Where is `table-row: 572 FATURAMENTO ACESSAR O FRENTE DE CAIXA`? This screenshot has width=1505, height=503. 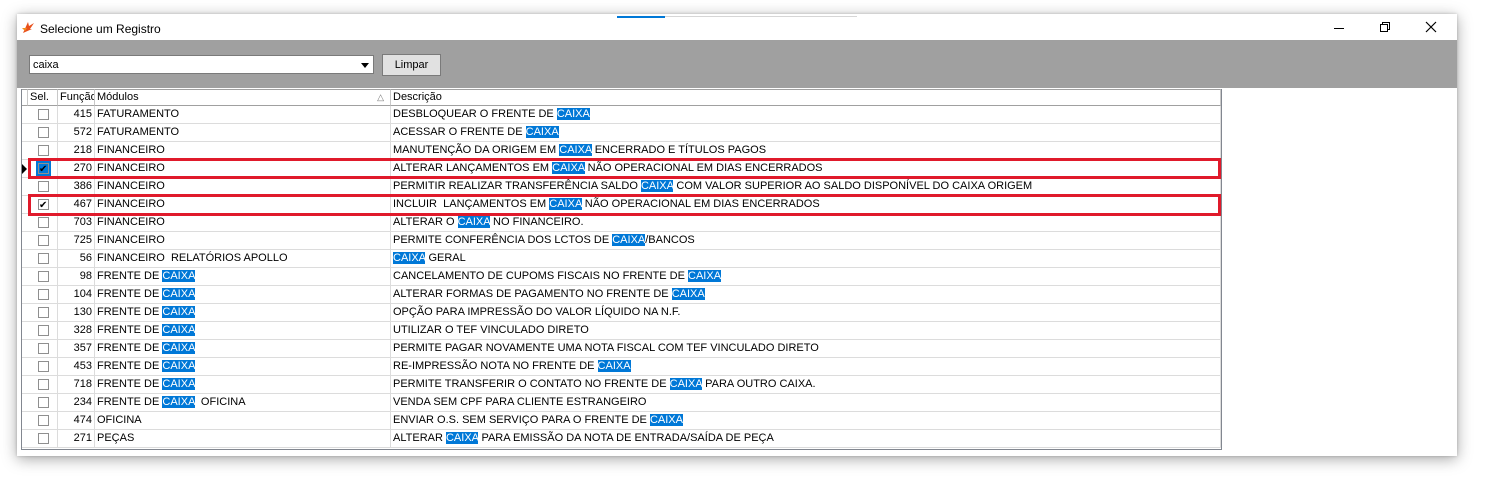
table-row: 572 FATURAMENTO ACESSAR O FRENTE DE CAIXA is located at coordinates (621, 133).